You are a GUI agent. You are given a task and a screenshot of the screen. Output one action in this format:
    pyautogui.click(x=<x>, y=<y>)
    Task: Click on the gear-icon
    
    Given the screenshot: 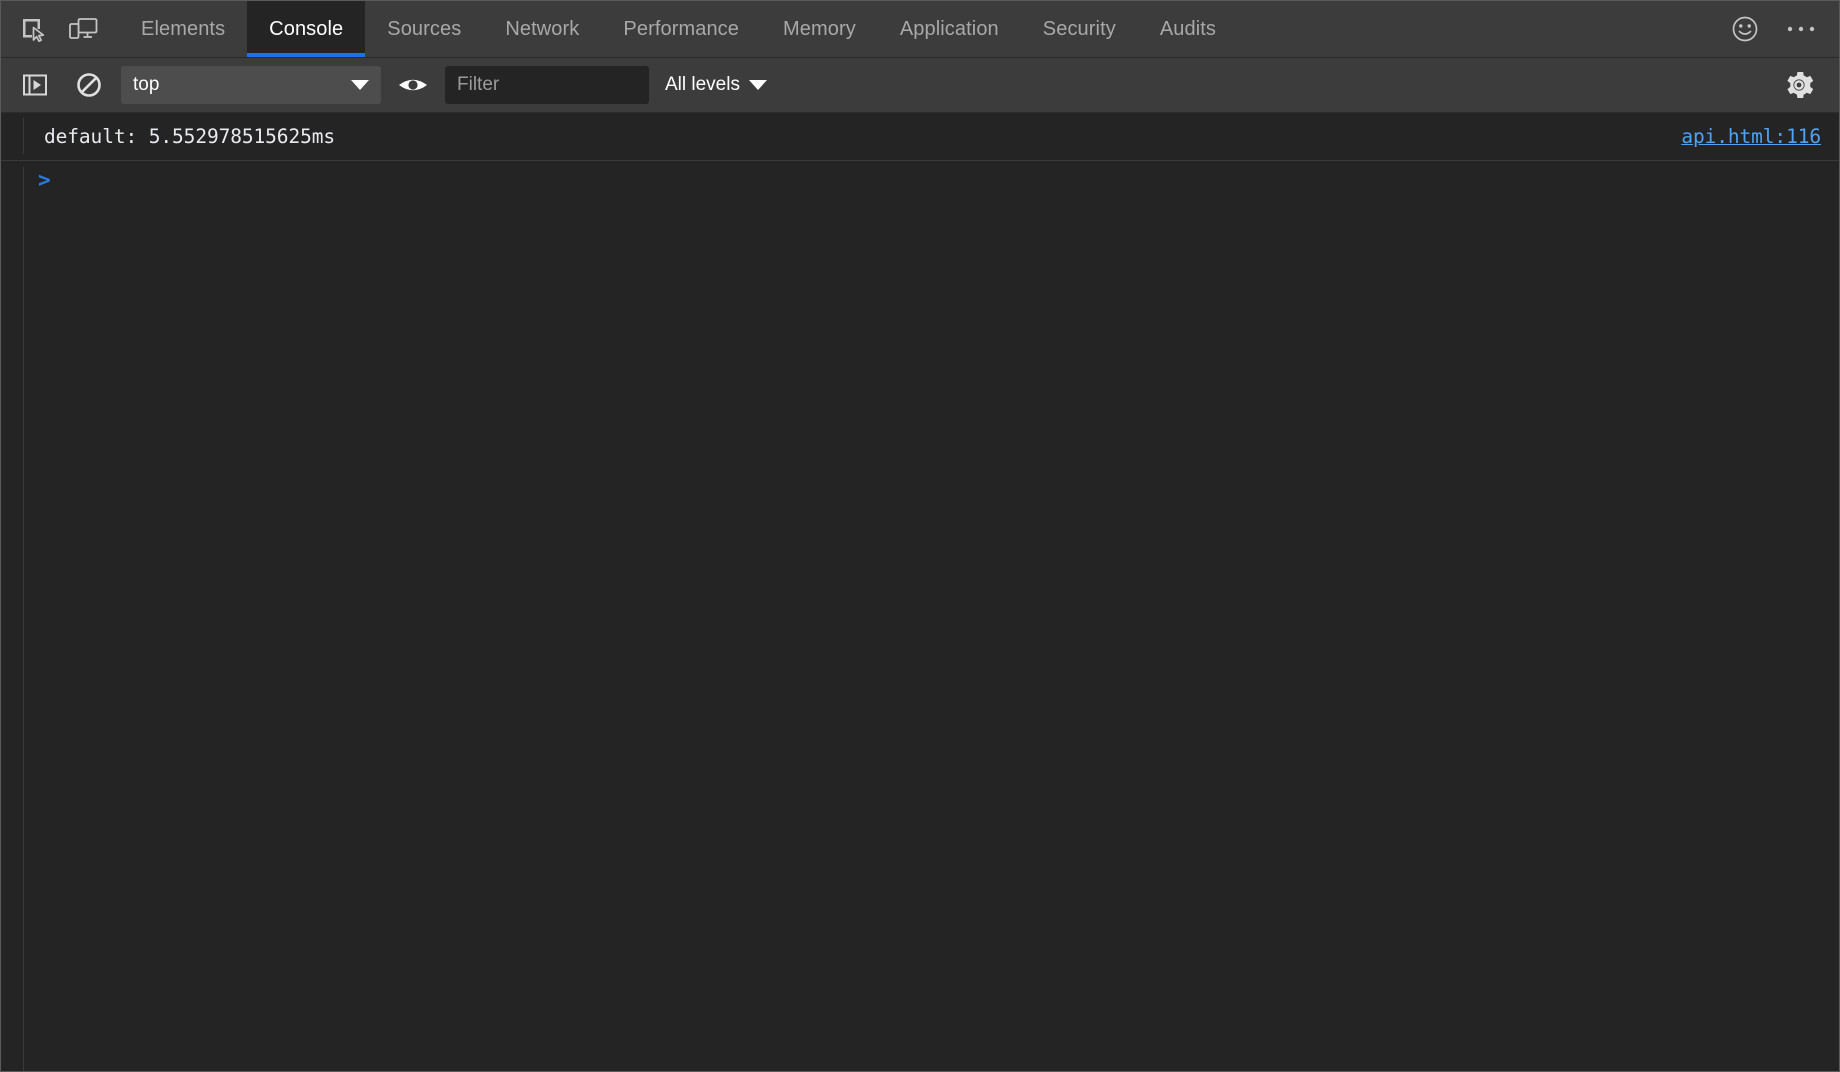 What is the action you would take?
    pyautogui.click(x=1799, y=85)
    